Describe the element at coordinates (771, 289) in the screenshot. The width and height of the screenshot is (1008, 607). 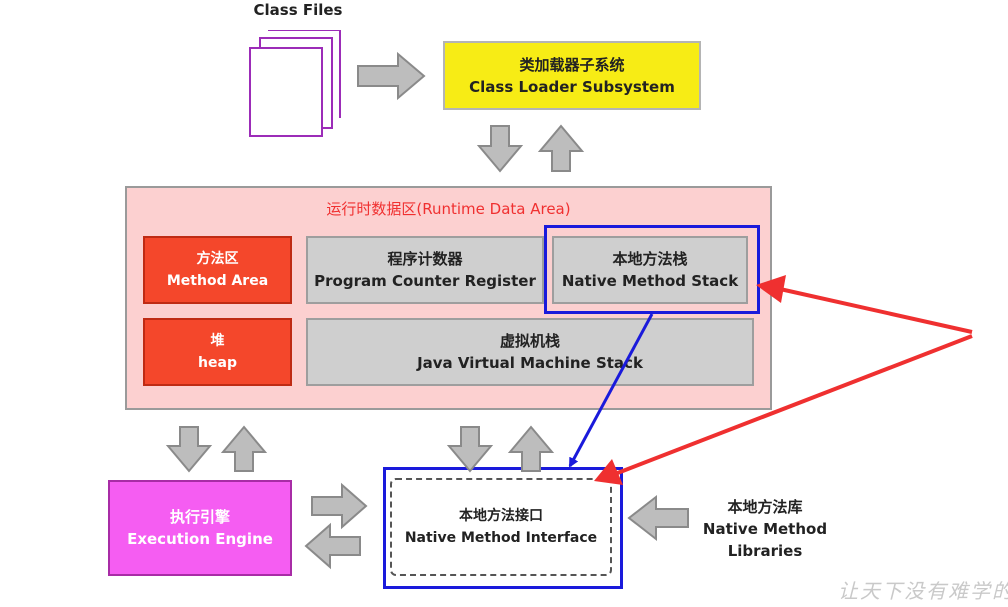
I see `pointer-head-icon` at that location.